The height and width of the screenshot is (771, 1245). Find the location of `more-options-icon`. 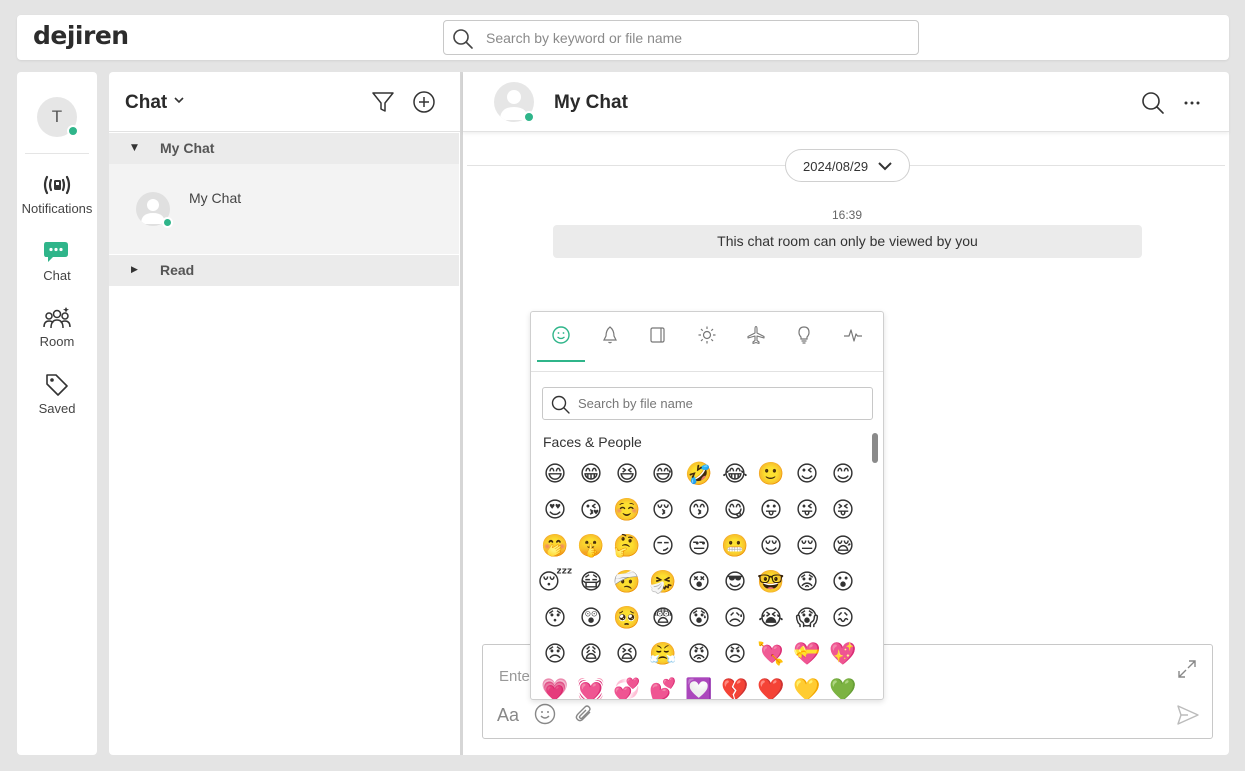

more-options-icon is located at coordinates (1192, 103).